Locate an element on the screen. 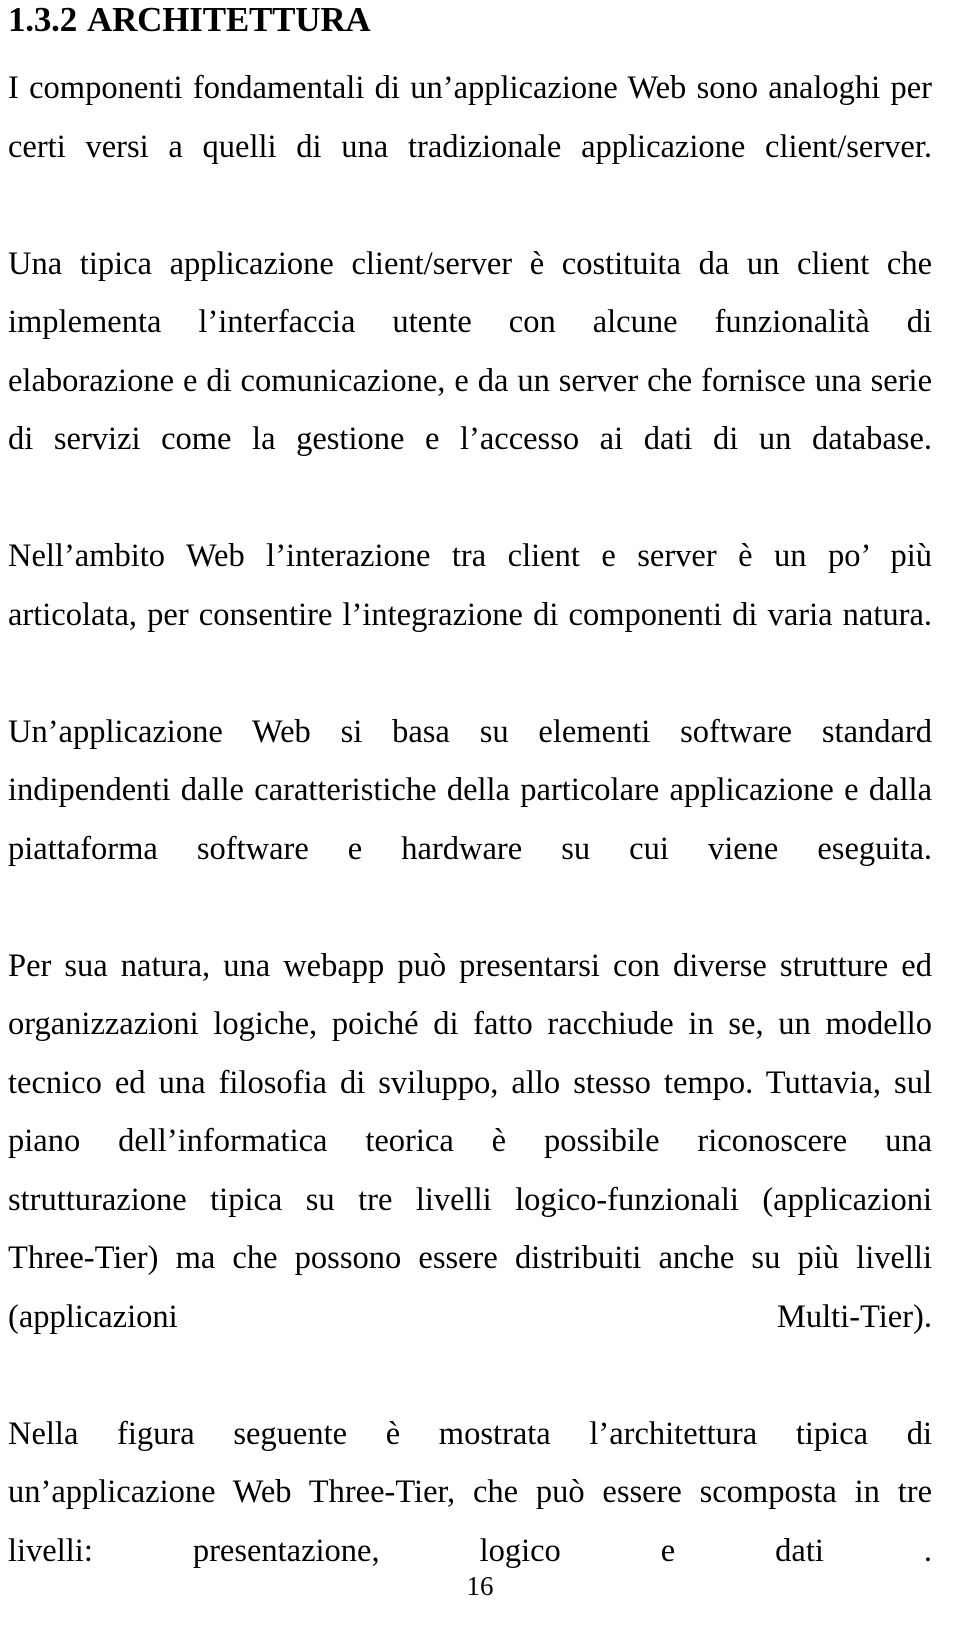 The width and height of the screenshot is (960, 1639). section-number: 1.3.2 is located at coordinates (43, 19).